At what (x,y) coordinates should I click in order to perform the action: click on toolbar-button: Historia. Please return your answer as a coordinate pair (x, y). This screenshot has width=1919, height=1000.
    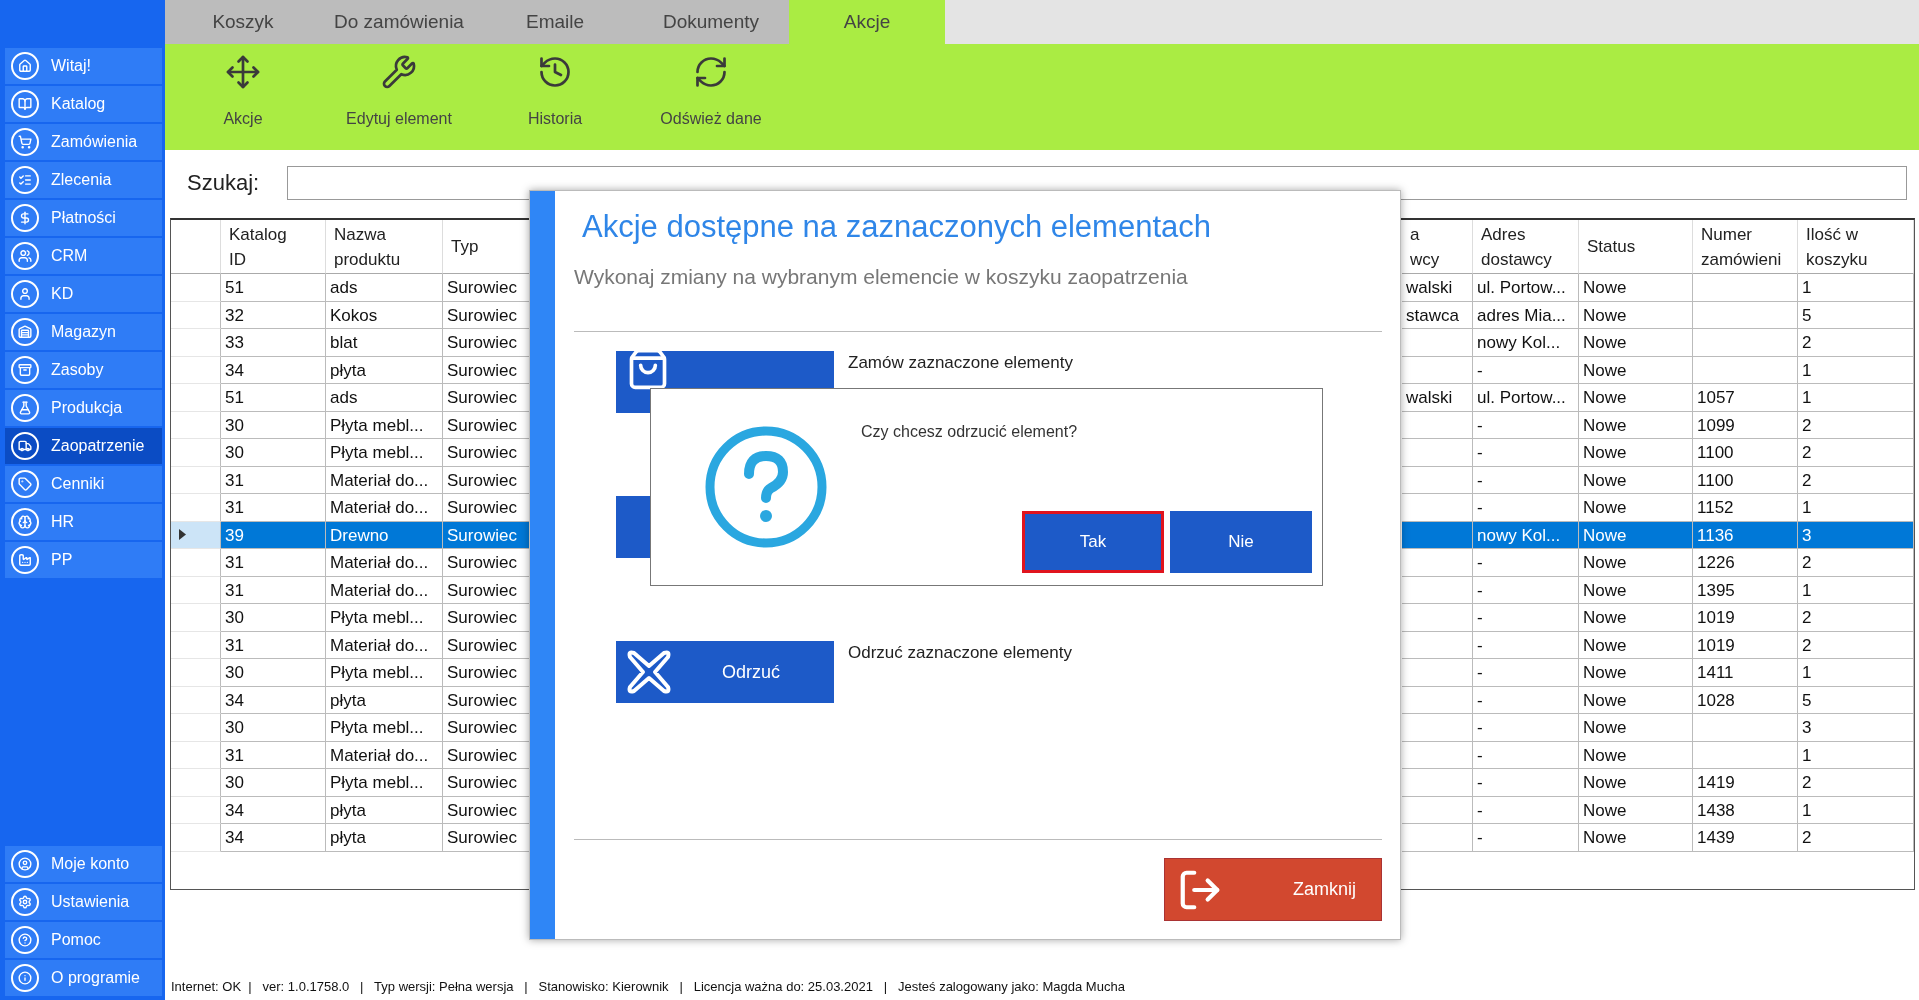
    Looking at the image, I should click on (555, 97).